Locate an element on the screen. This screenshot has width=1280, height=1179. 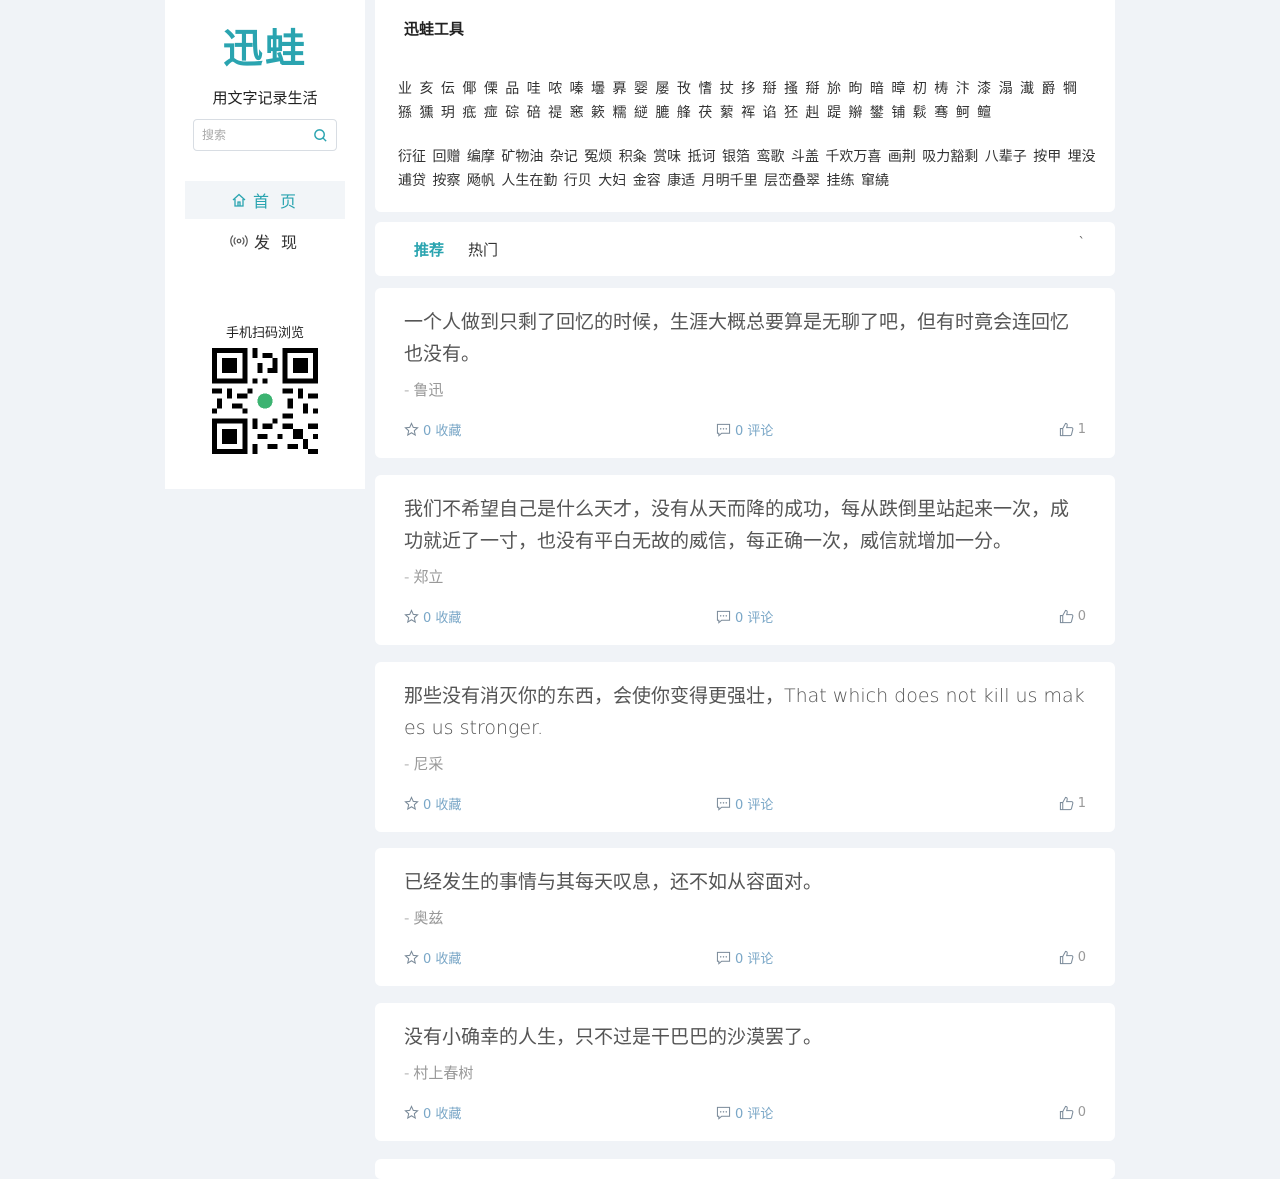
broadcast-icon is located at coordinates (239, 241).